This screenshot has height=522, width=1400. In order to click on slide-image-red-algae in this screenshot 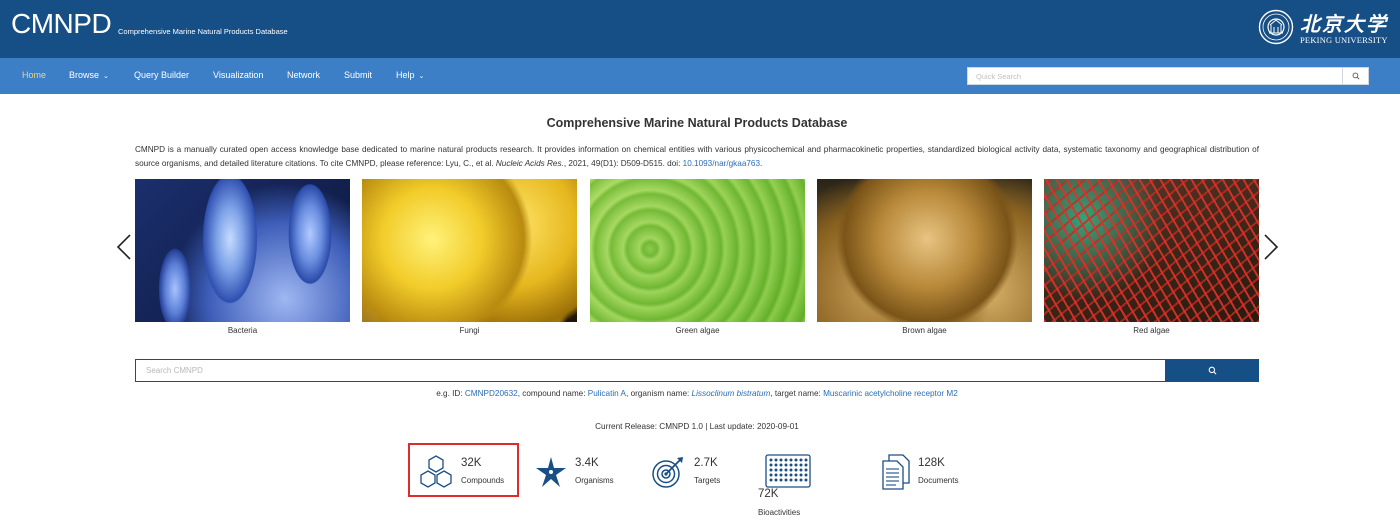, I will do `click(1151, 250)`.